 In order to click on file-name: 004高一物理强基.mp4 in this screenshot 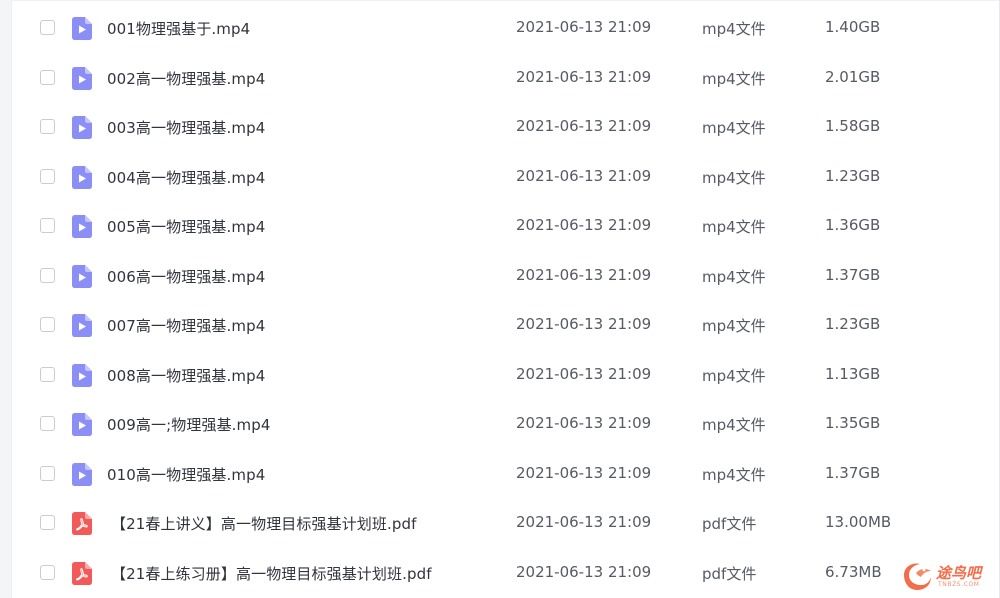, I will do `click(186, 177)`.